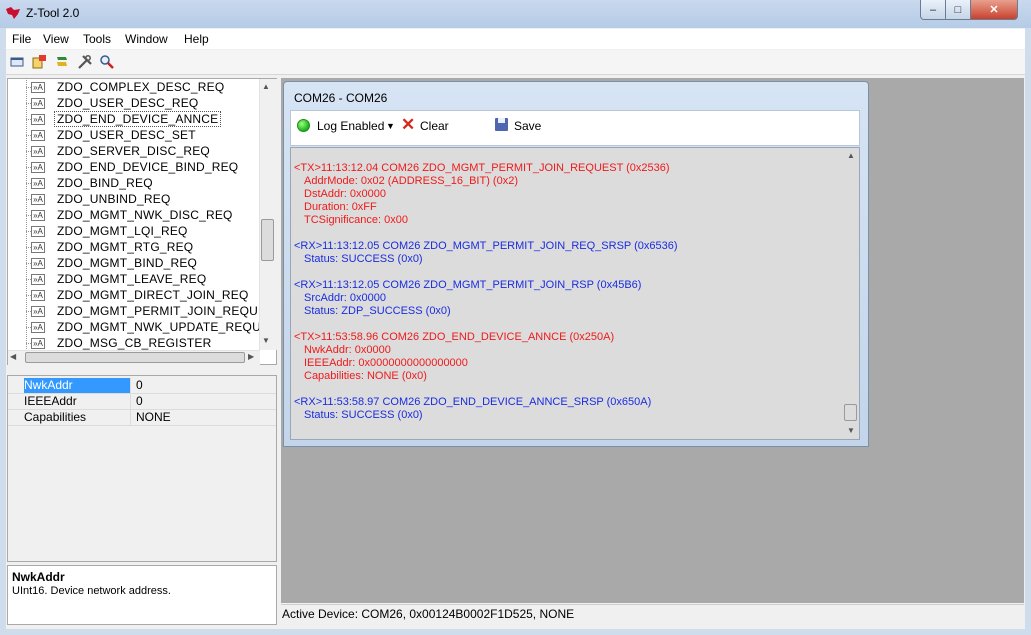 The image size is (1031, 635). I want to click on close-button: ✕, so click(994, 10).